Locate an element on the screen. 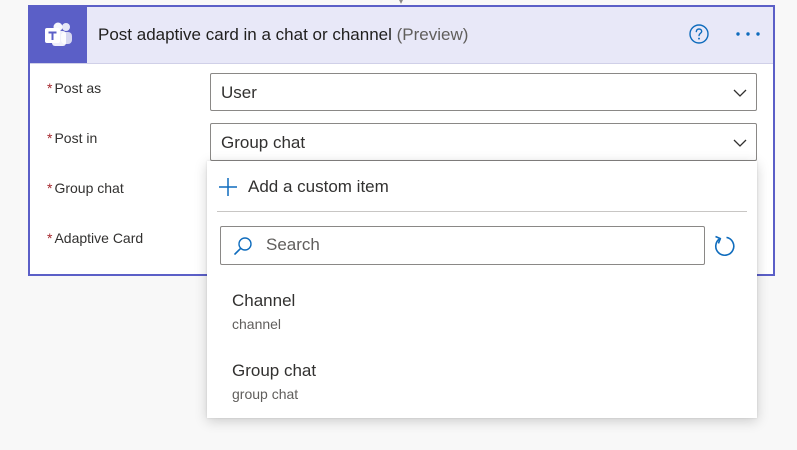 Image resolution: width=797 pixels, height=450 pixels. post-as-label-text: Post as is located at coordinates (78, 88).